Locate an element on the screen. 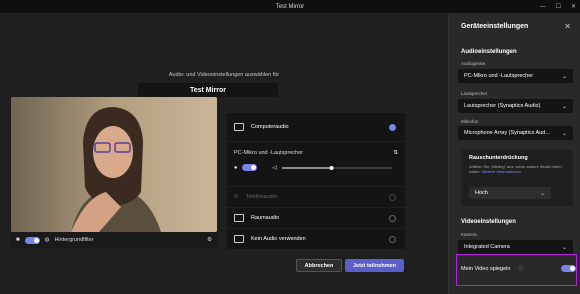  no-audio-radio is located at coordinates (392, 239).